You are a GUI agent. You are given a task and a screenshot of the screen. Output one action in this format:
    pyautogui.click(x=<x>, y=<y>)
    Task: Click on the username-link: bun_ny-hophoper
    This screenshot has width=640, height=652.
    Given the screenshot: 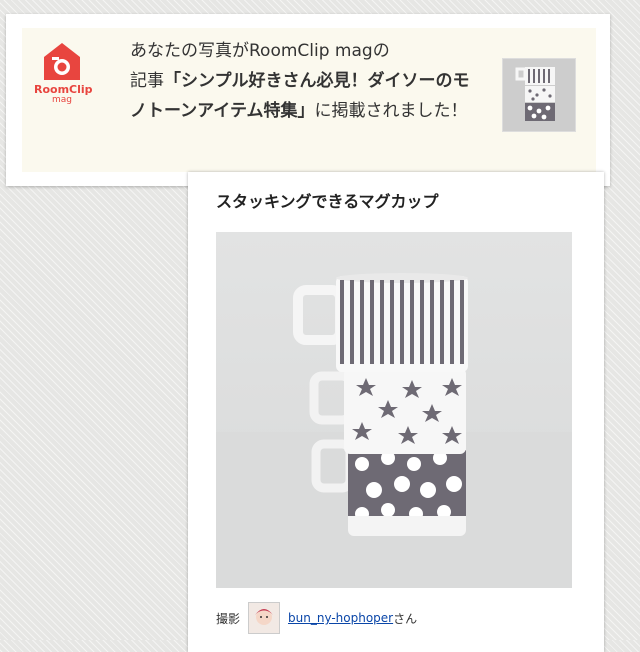 What is the action you would take?
    pyautogui.click(x=340, y=618)
    